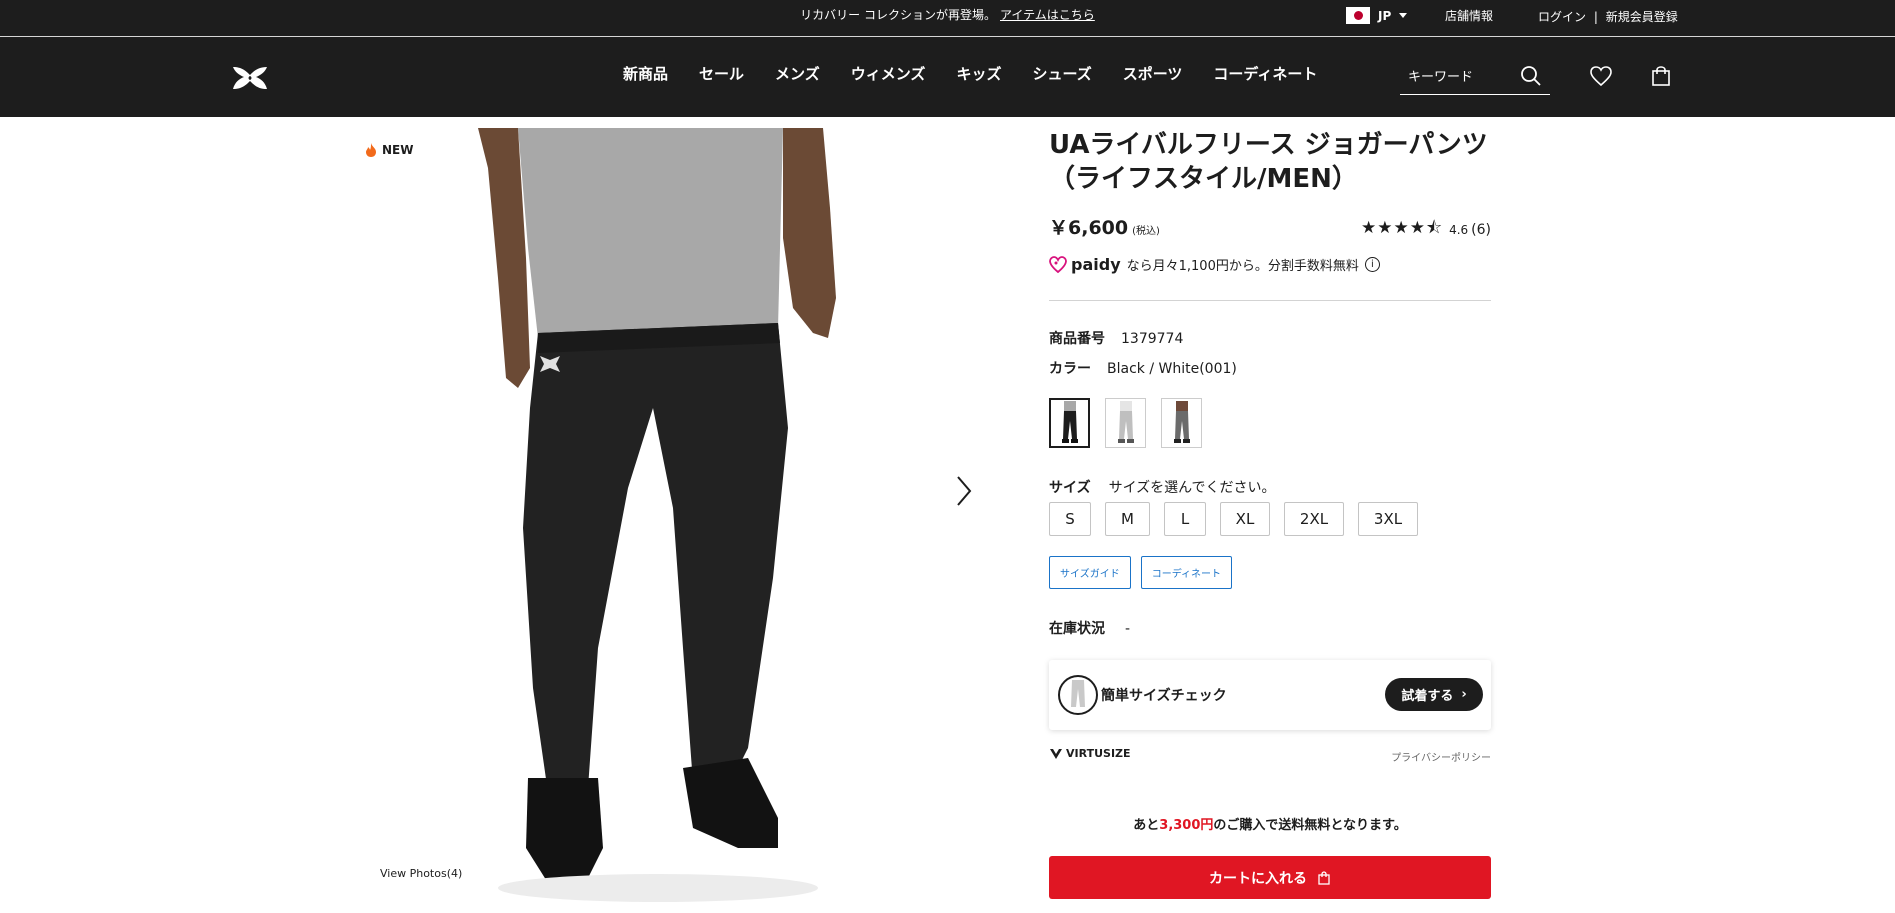 This screenshot has height=913, width=1895. What do you see at coordinates (1078, 695) in the screenshot?
I see `virtusize-pants-icon` at bounding box center [1078, 695].